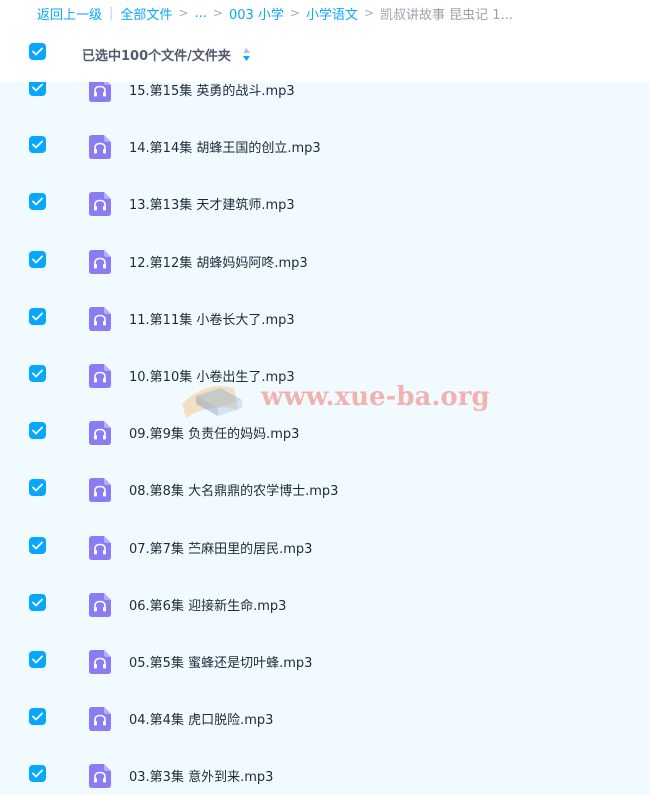 Image resolution: width=650 pixels, height=795 pixels. Describe the element at coordinates (325, 100) in the screenshot. I see `file-row: 15.第15集 英勇的战斗.mp3` at that location.